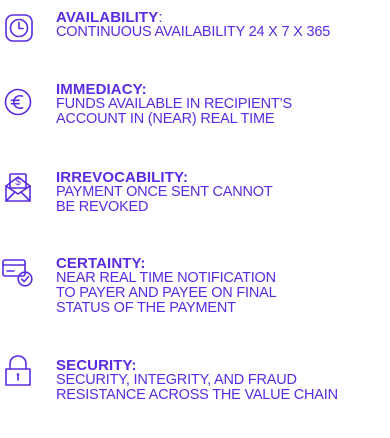  I want to click on card-check-icon, so click(20, 271).